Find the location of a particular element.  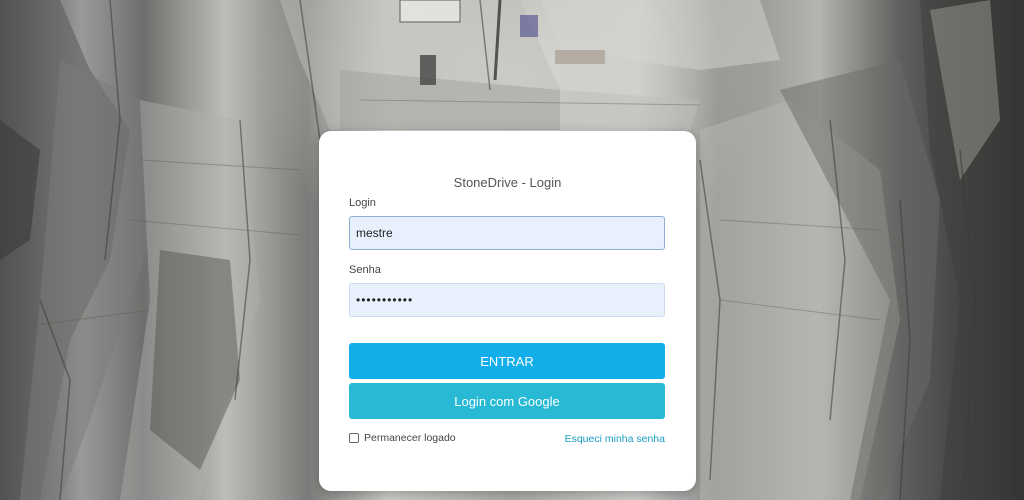

remember-label: Permanecer logado is located at coordinates (410, 438).